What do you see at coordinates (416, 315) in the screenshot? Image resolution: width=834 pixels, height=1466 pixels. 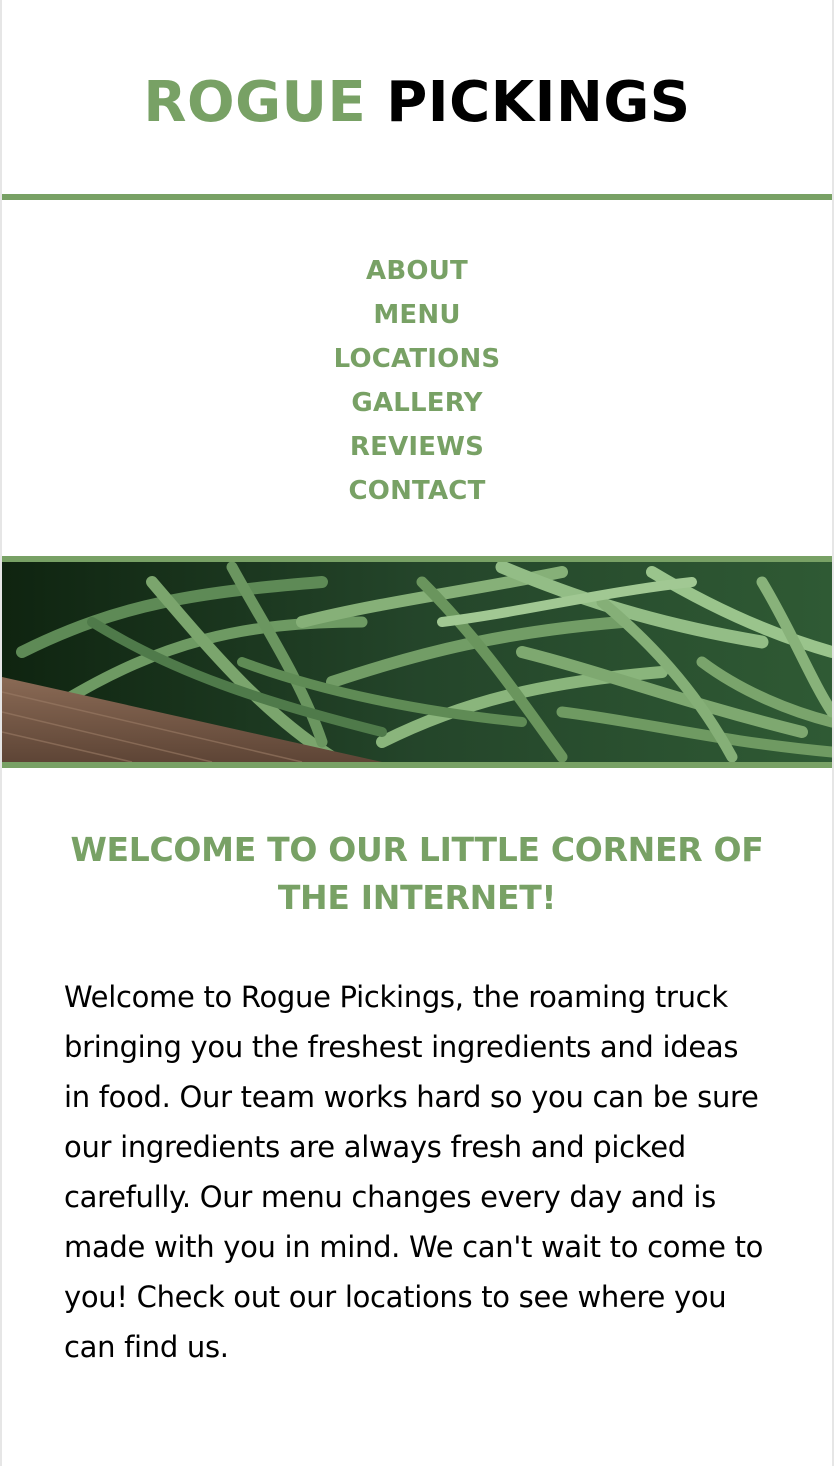 I see `nav-item-menu: MENU` at bounding box center [416, 315].